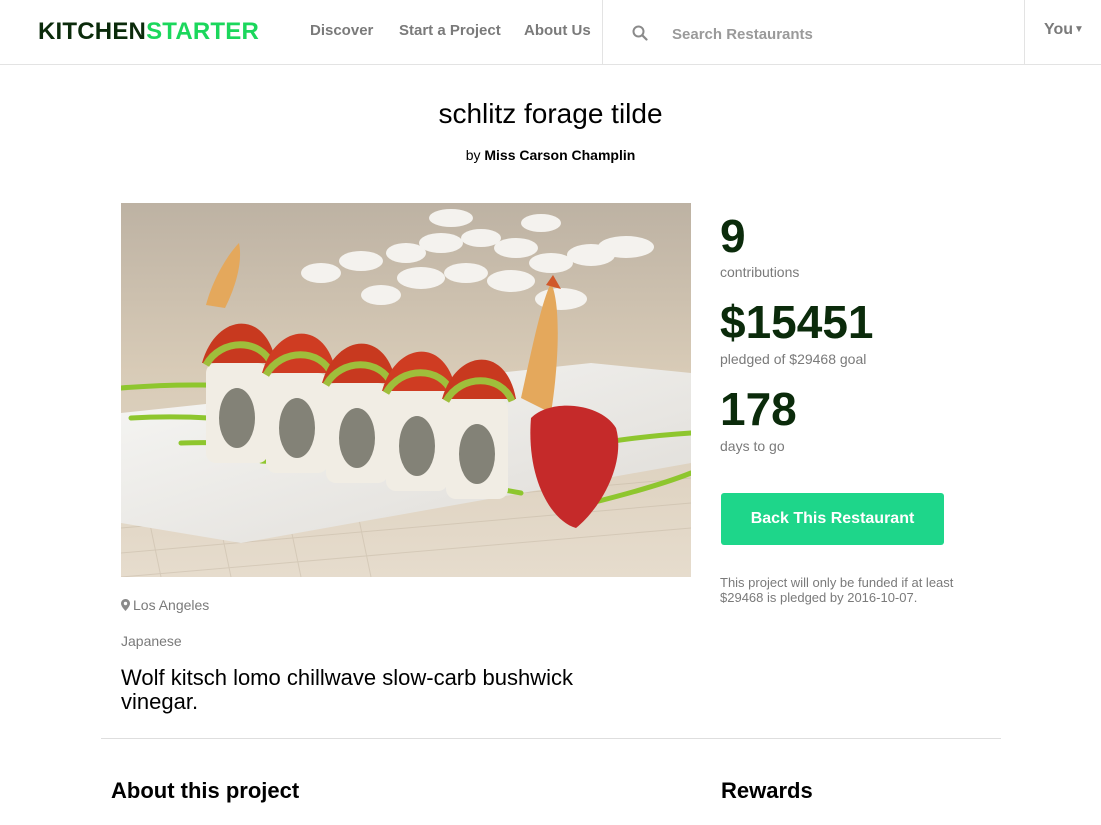 Image resolution: width=1101 pixels, height=825 pixels. I want to click on brand-logo: KITCHENSTARTER, so click(148, 32).